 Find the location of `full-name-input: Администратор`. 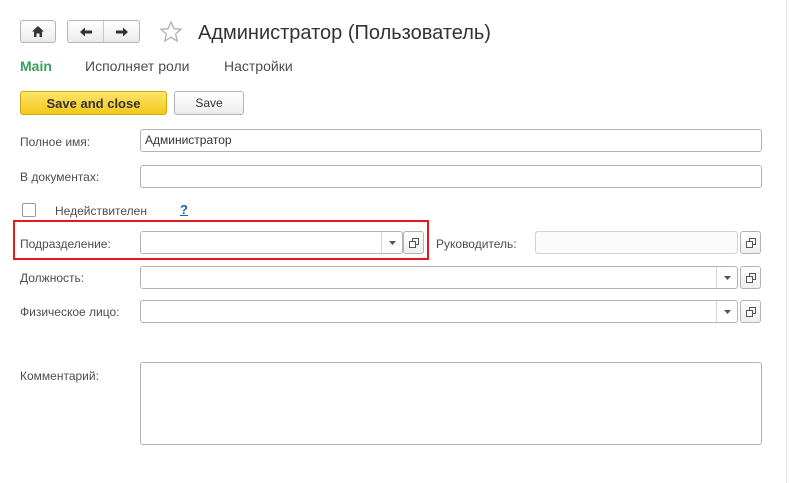

full-name-input: Администратор is located at coordinates (451, 140).